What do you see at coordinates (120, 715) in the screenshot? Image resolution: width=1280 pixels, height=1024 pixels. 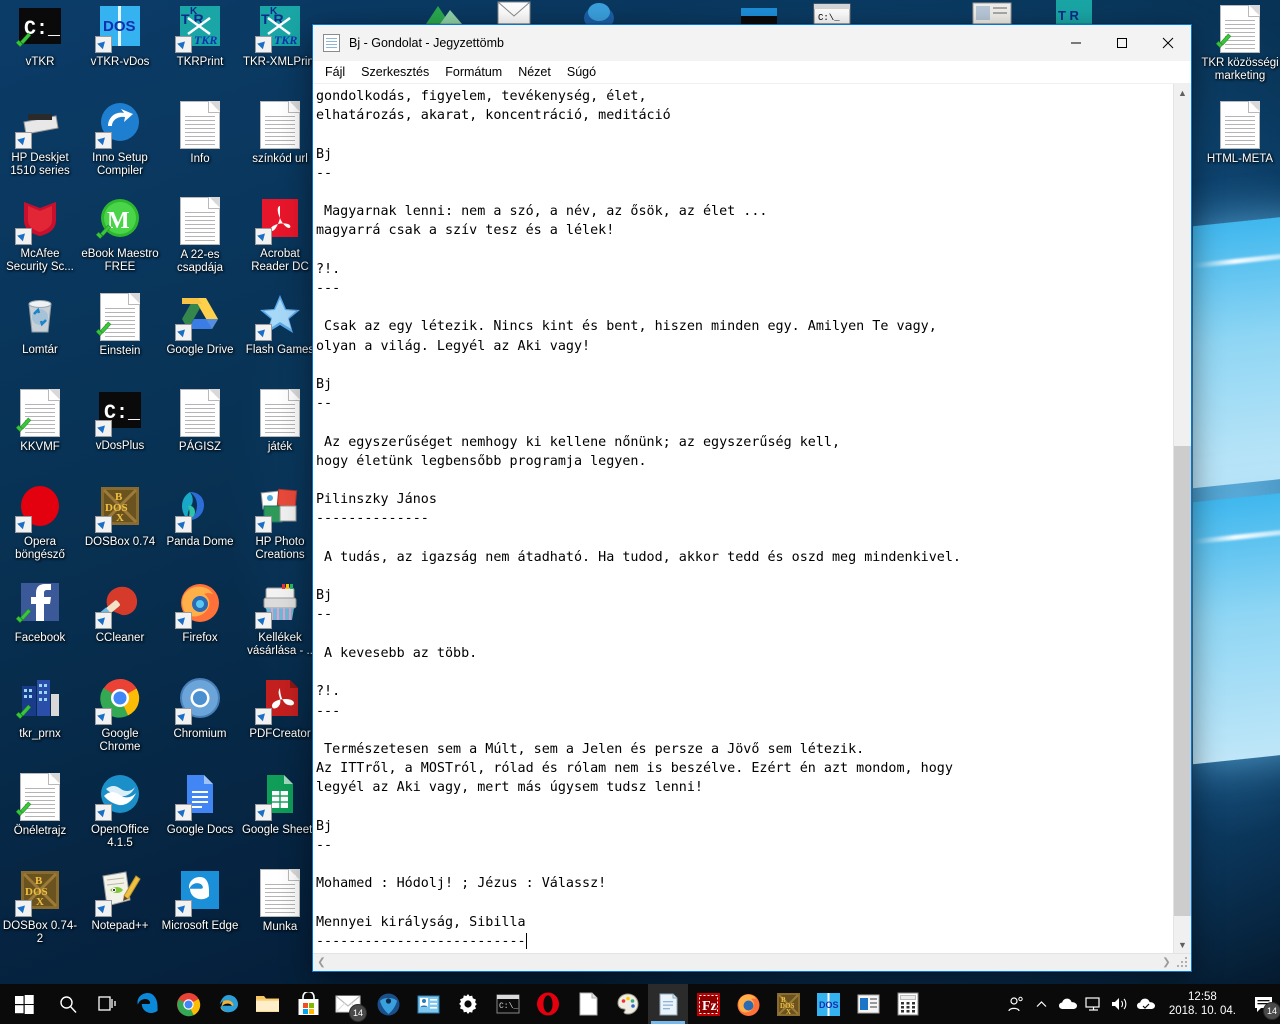 I see `desktop-icon-google-chrome: Google Chrome` at bounding box center [120, 715].